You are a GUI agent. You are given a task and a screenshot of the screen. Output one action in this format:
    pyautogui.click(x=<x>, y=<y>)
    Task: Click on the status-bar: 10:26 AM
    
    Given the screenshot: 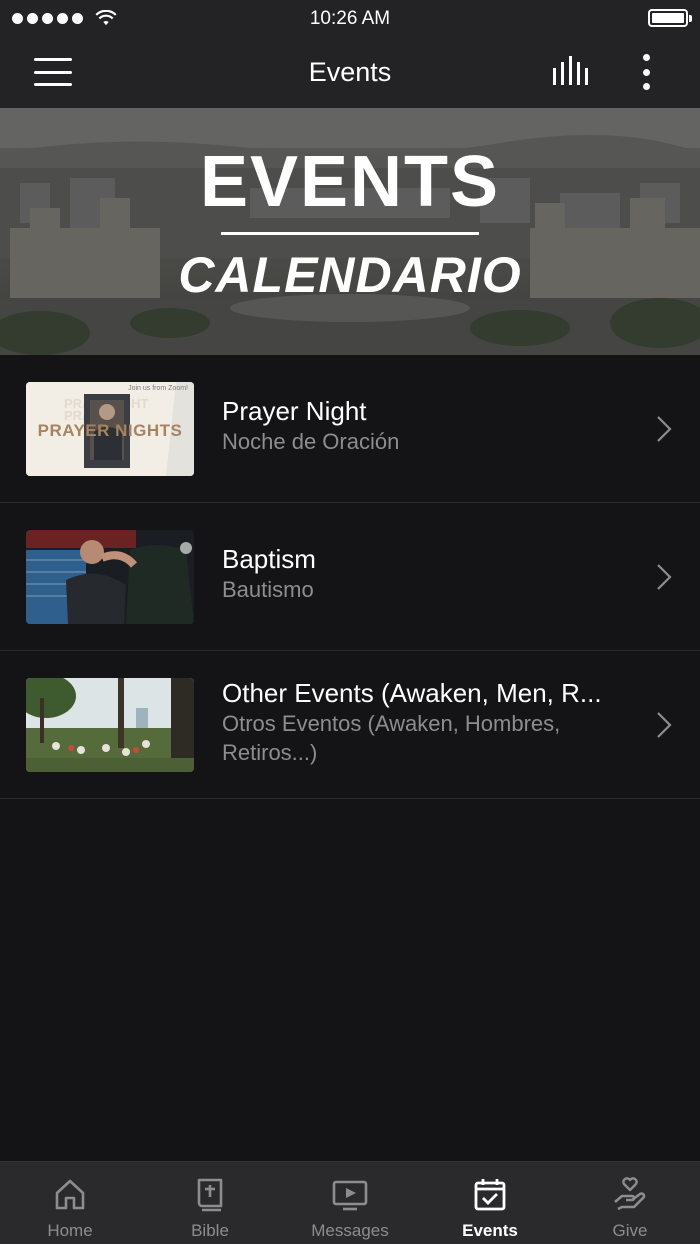 What is the action you would take?
    pyautogui.click(x=350, y=18)
    